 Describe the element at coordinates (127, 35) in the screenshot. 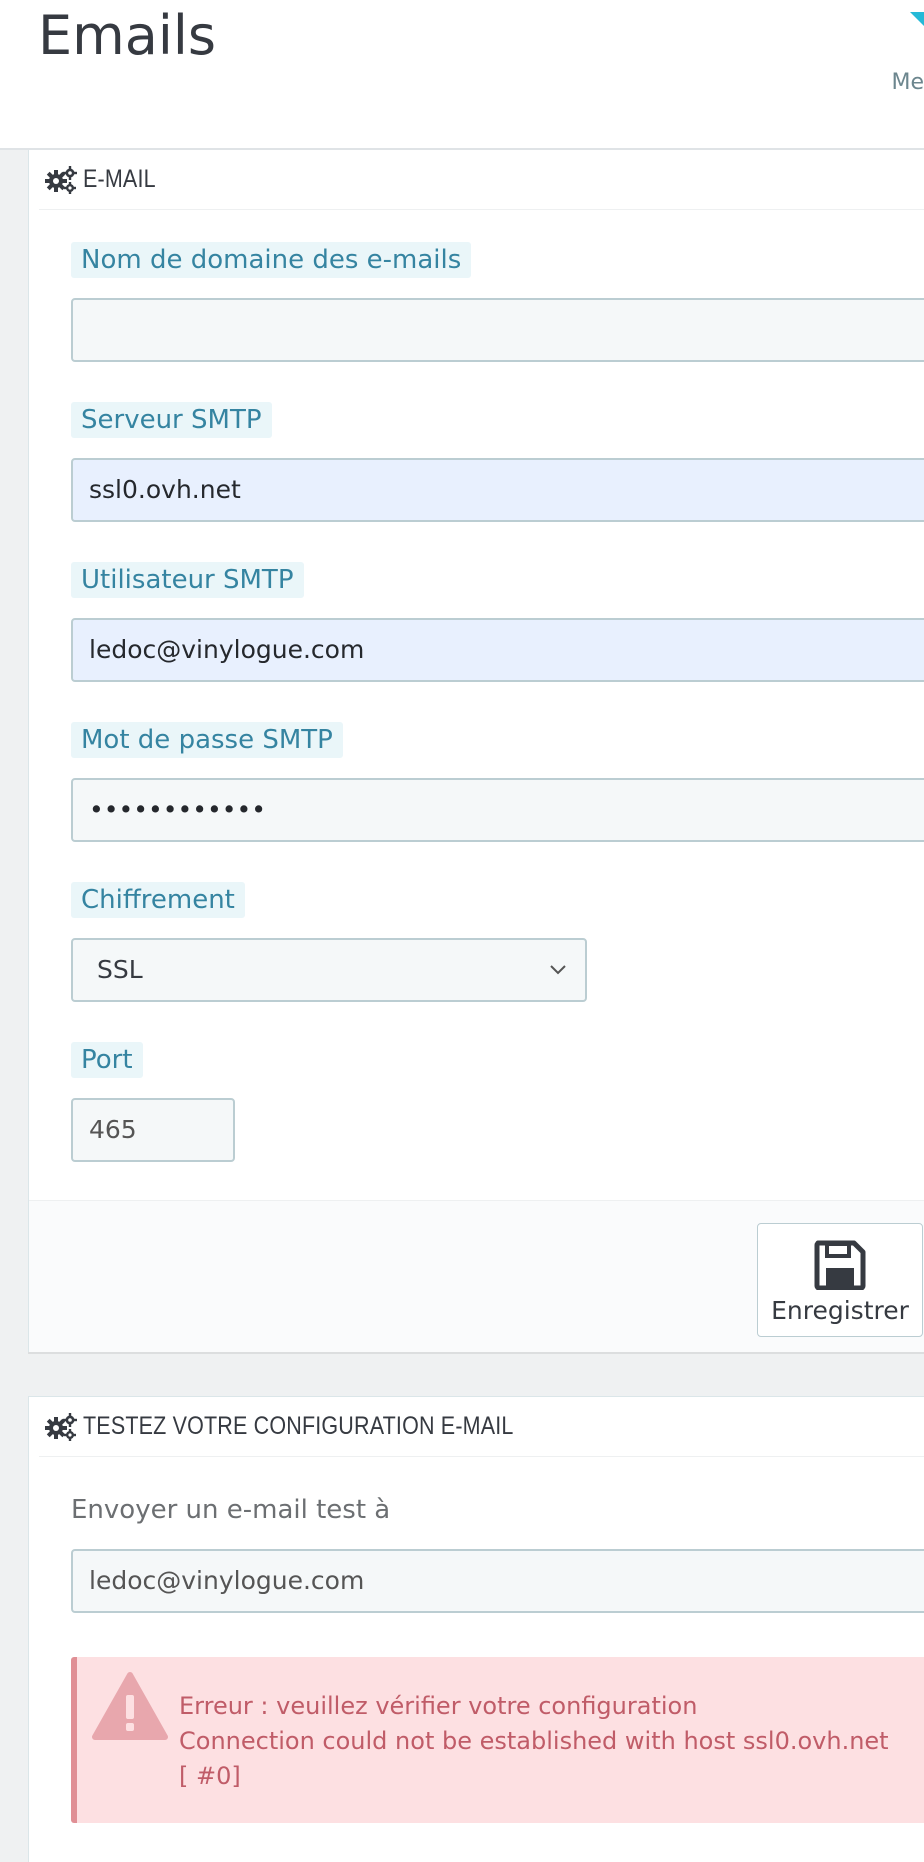

I see `page-title: Emails` at that location.